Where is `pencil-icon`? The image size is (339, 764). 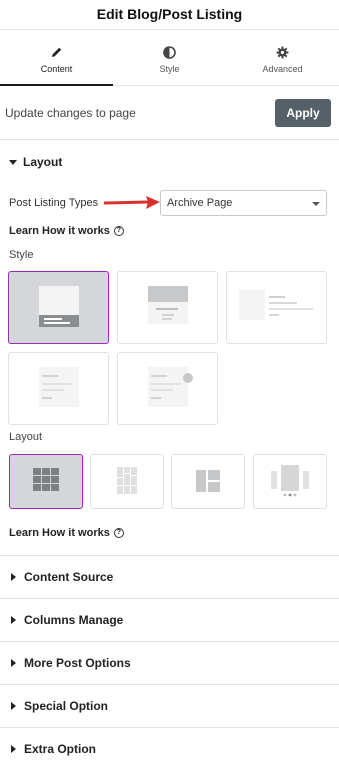
pencil-icon is located at coordinates (57, 52).